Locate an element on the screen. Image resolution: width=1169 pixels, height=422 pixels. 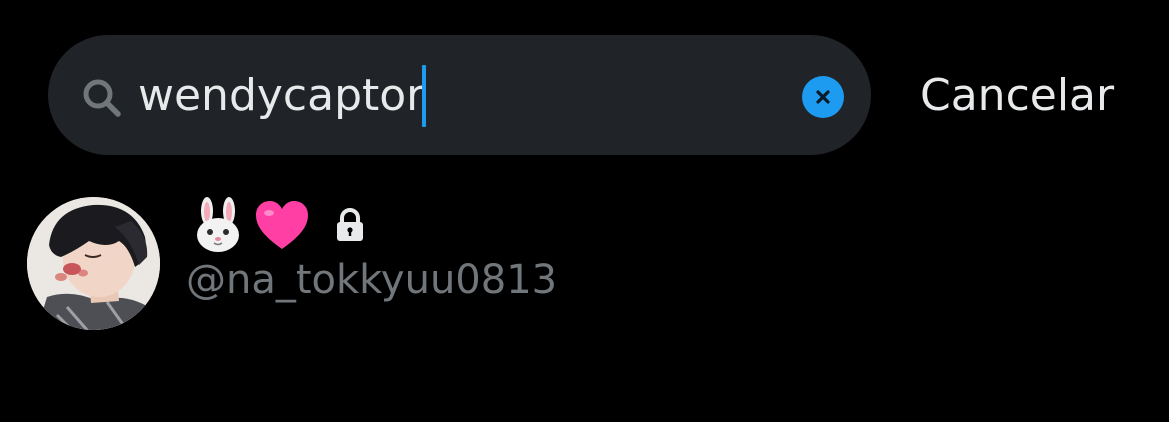
text-caret is located at coordinates (424, 96).